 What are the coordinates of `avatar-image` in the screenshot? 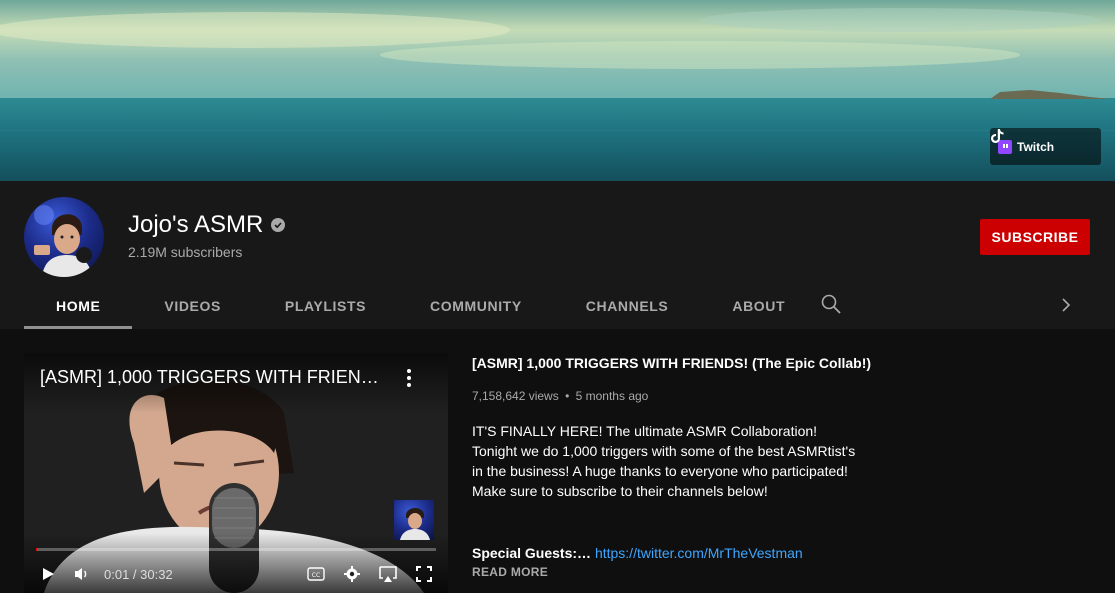 It's located at (63, 241).